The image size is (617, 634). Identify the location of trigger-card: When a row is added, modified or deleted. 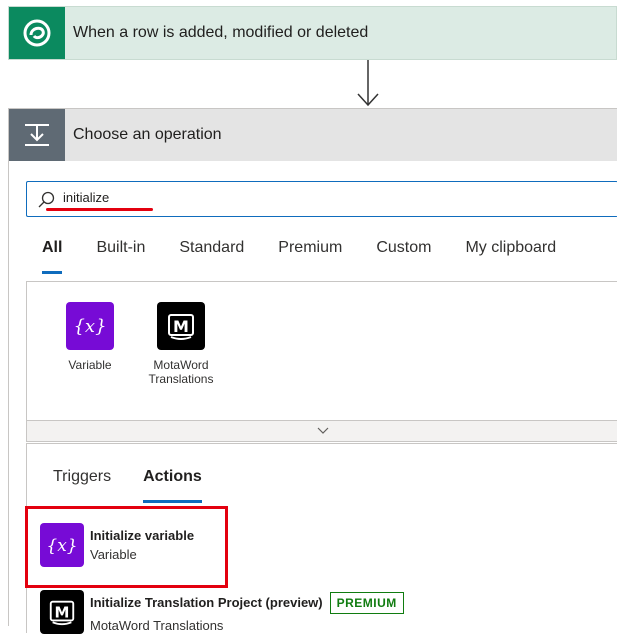
(312, 33).